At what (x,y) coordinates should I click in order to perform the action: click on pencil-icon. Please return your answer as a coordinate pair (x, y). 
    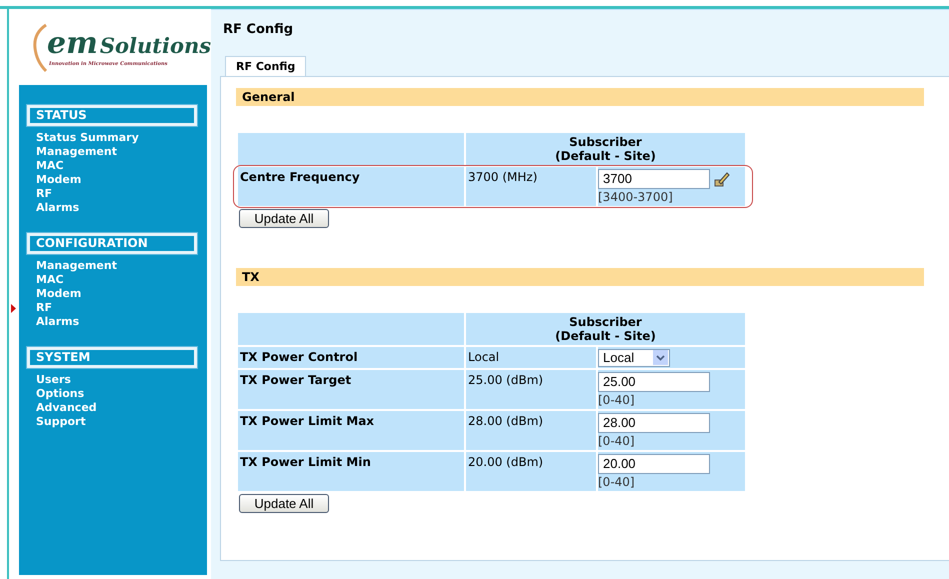
    Looking at the image, I should click on (722, 178).